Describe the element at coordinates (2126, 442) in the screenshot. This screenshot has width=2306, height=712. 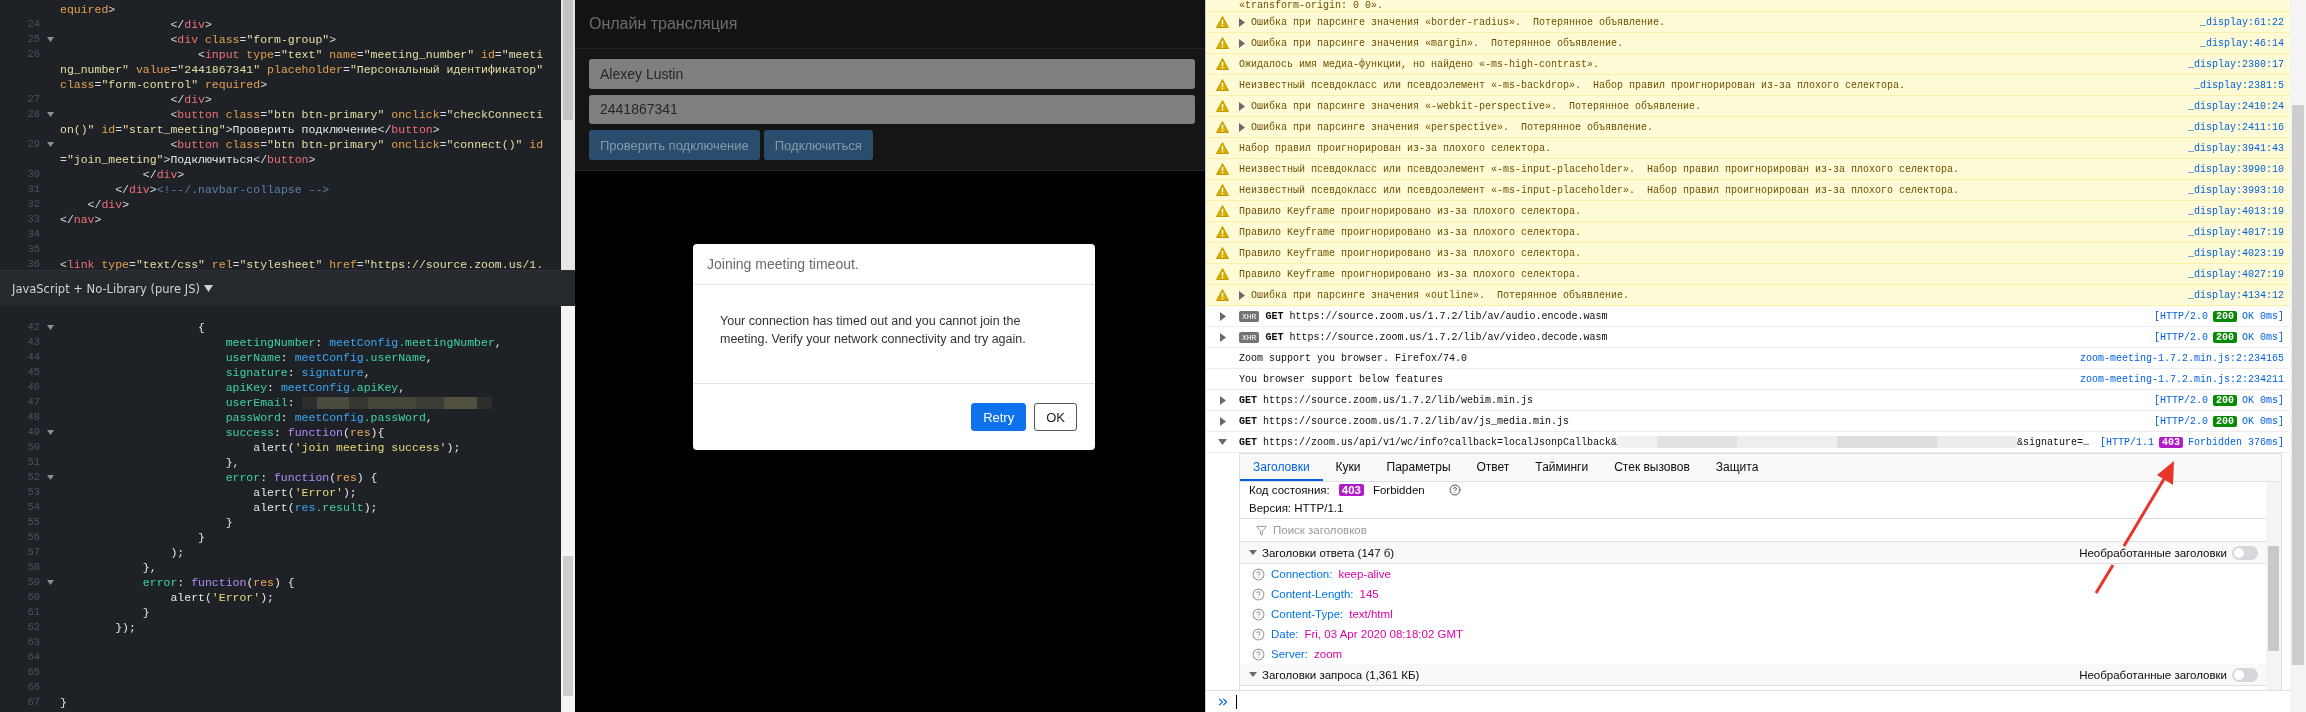
I see `protocol-label: [HTTP/1.1` at that location.